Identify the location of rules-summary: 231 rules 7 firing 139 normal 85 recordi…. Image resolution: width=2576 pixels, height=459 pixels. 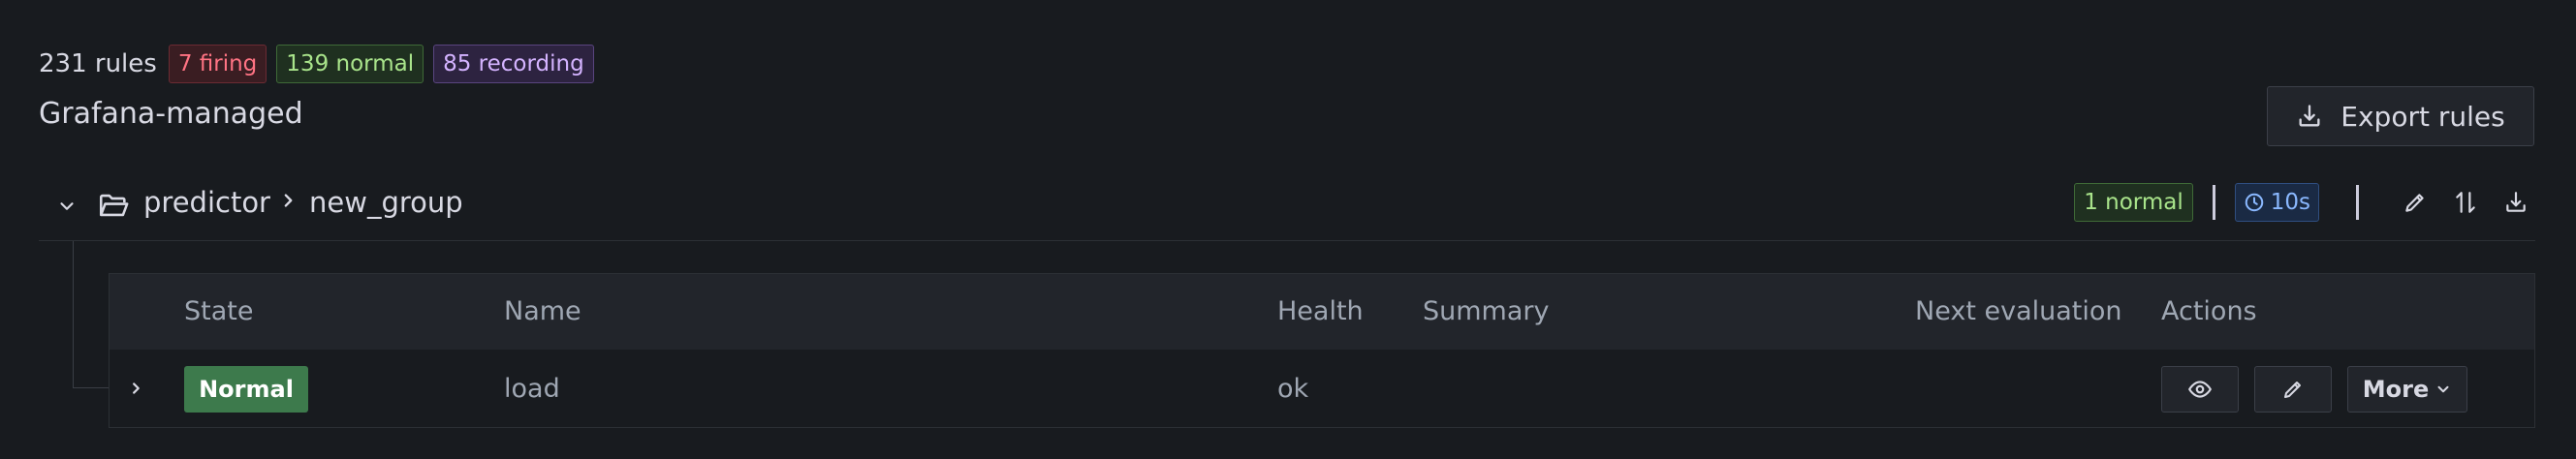
(316, 64).